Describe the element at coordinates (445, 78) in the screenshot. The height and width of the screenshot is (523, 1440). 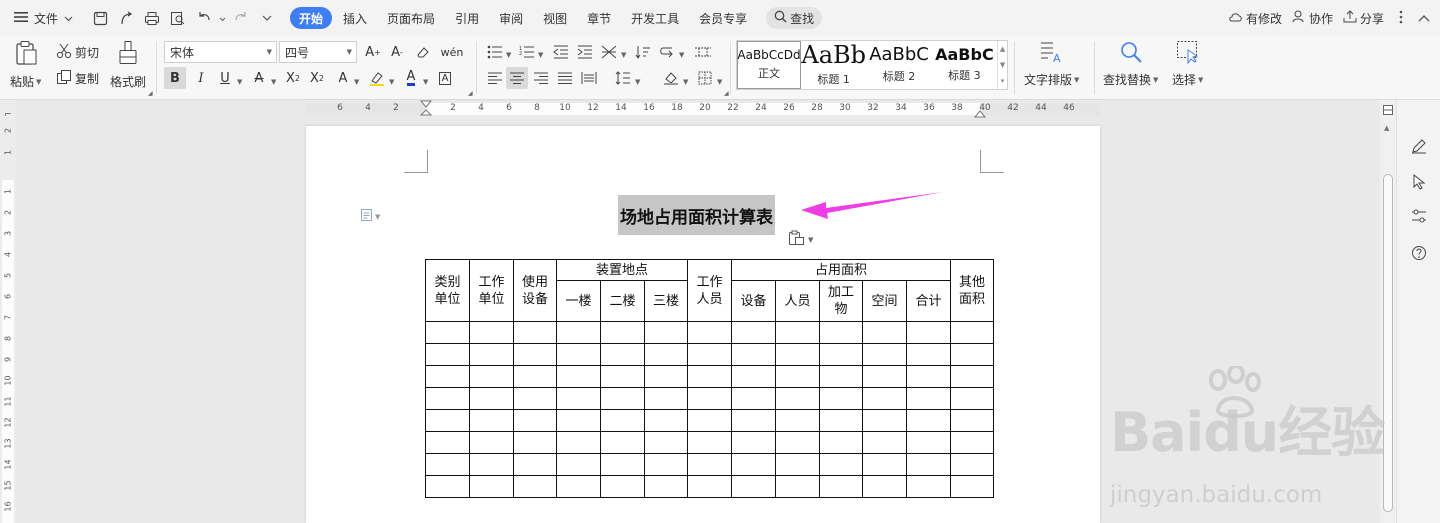
I see `character-border-icon: A` at that location.